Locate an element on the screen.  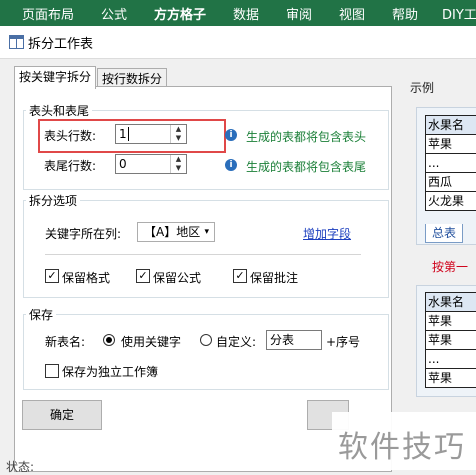
serial-suffix-label: +序号 is located at coordinates (343, 341).